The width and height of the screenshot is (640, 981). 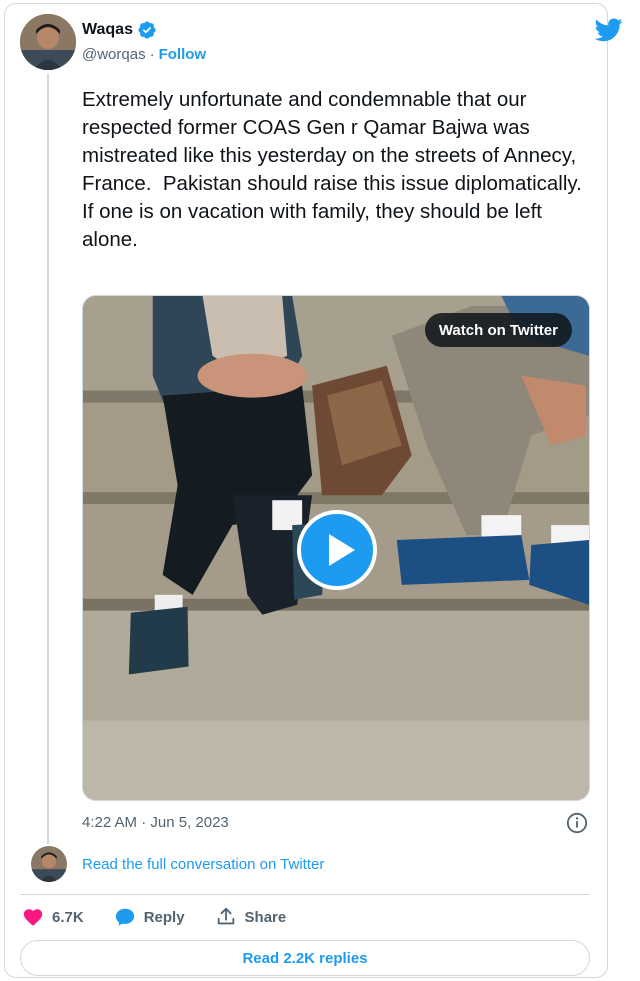 I want to click on twitter-bird-icon, so click(x=609, y=30).